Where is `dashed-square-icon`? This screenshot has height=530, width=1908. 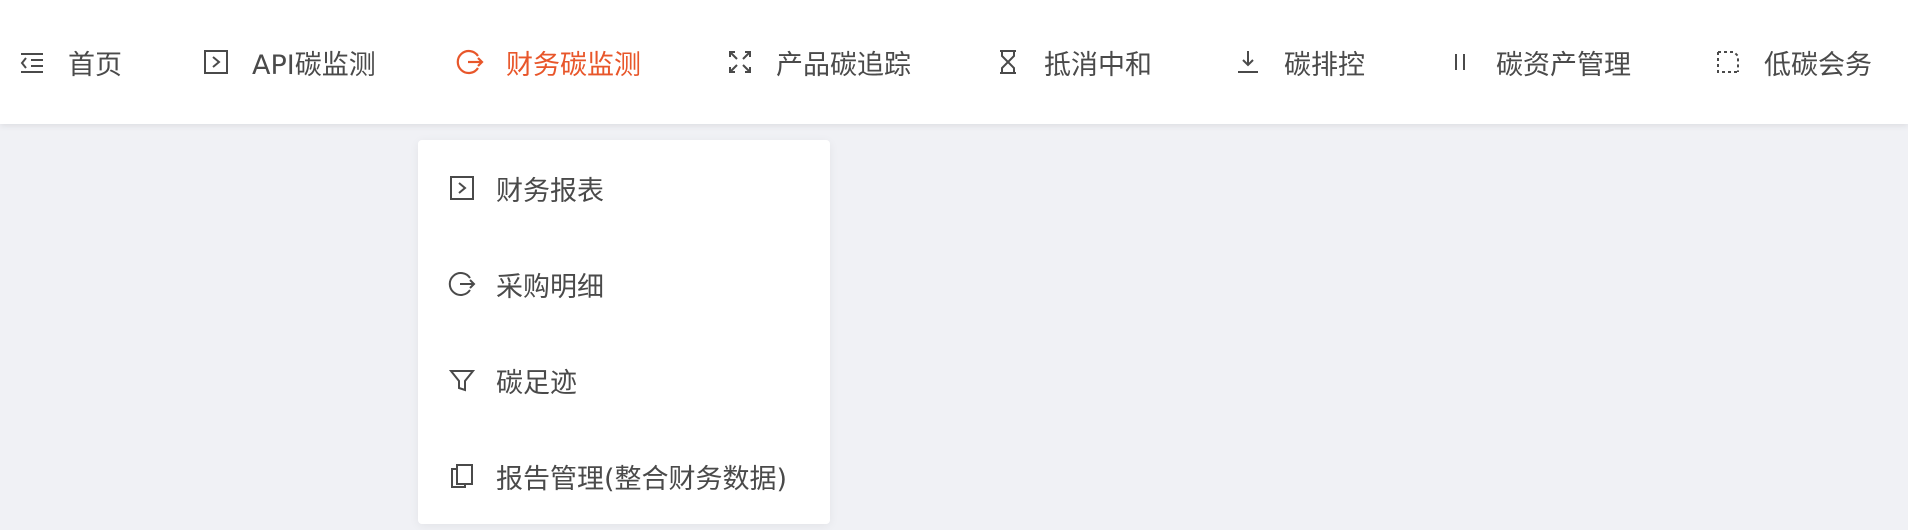
dashed-square-icon is located at coordinates (1728, 62).